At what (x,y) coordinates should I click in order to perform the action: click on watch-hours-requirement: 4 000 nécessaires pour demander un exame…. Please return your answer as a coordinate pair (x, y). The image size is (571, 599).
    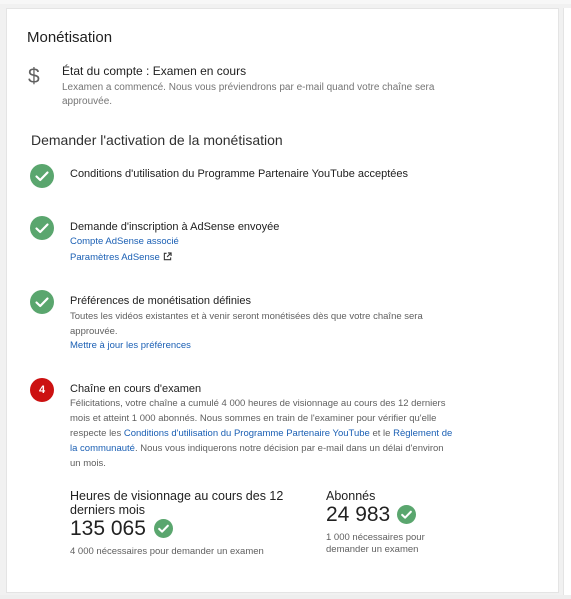
    Looking at the image, I should click on (167, 551).